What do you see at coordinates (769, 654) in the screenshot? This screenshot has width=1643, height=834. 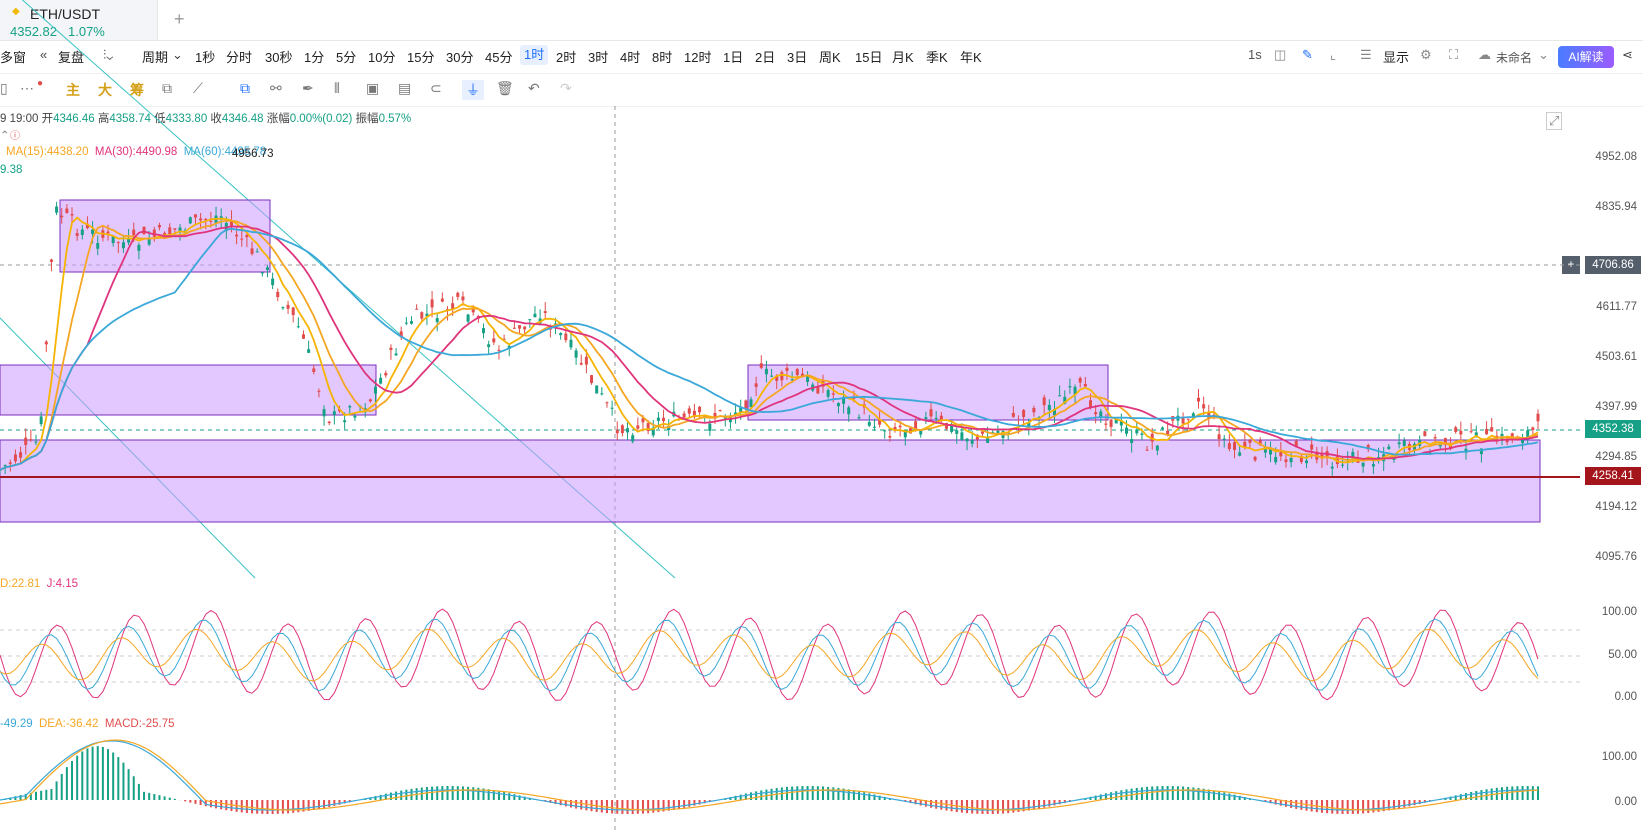 I see `kdj-line` at bounding box center [769, 654].